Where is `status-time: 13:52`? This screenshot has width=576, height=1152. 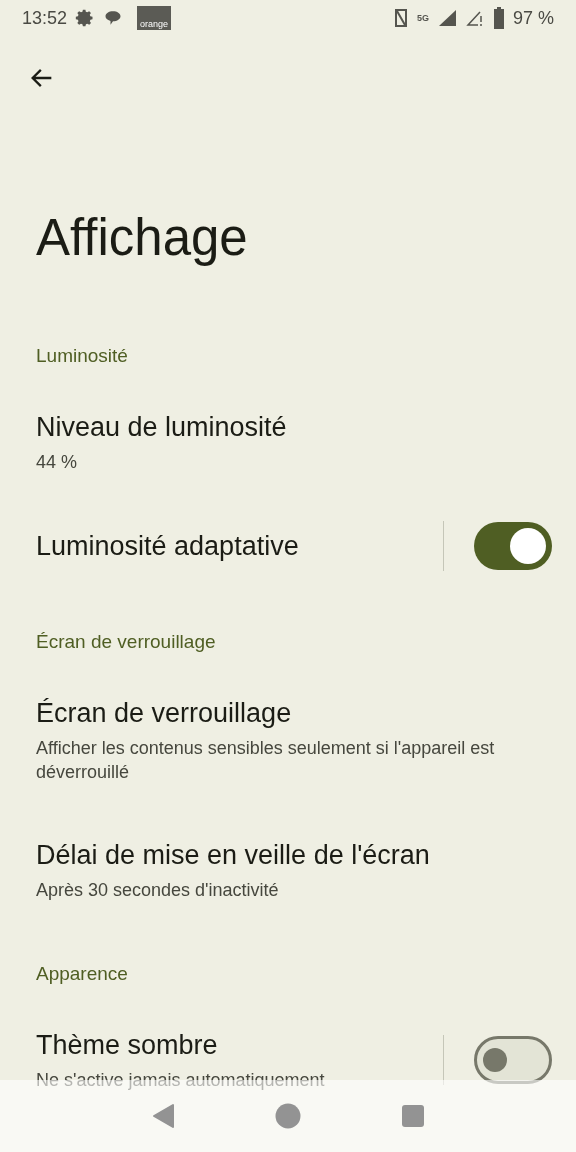
status-time: 13:52 is located at coordinates (45, 18).